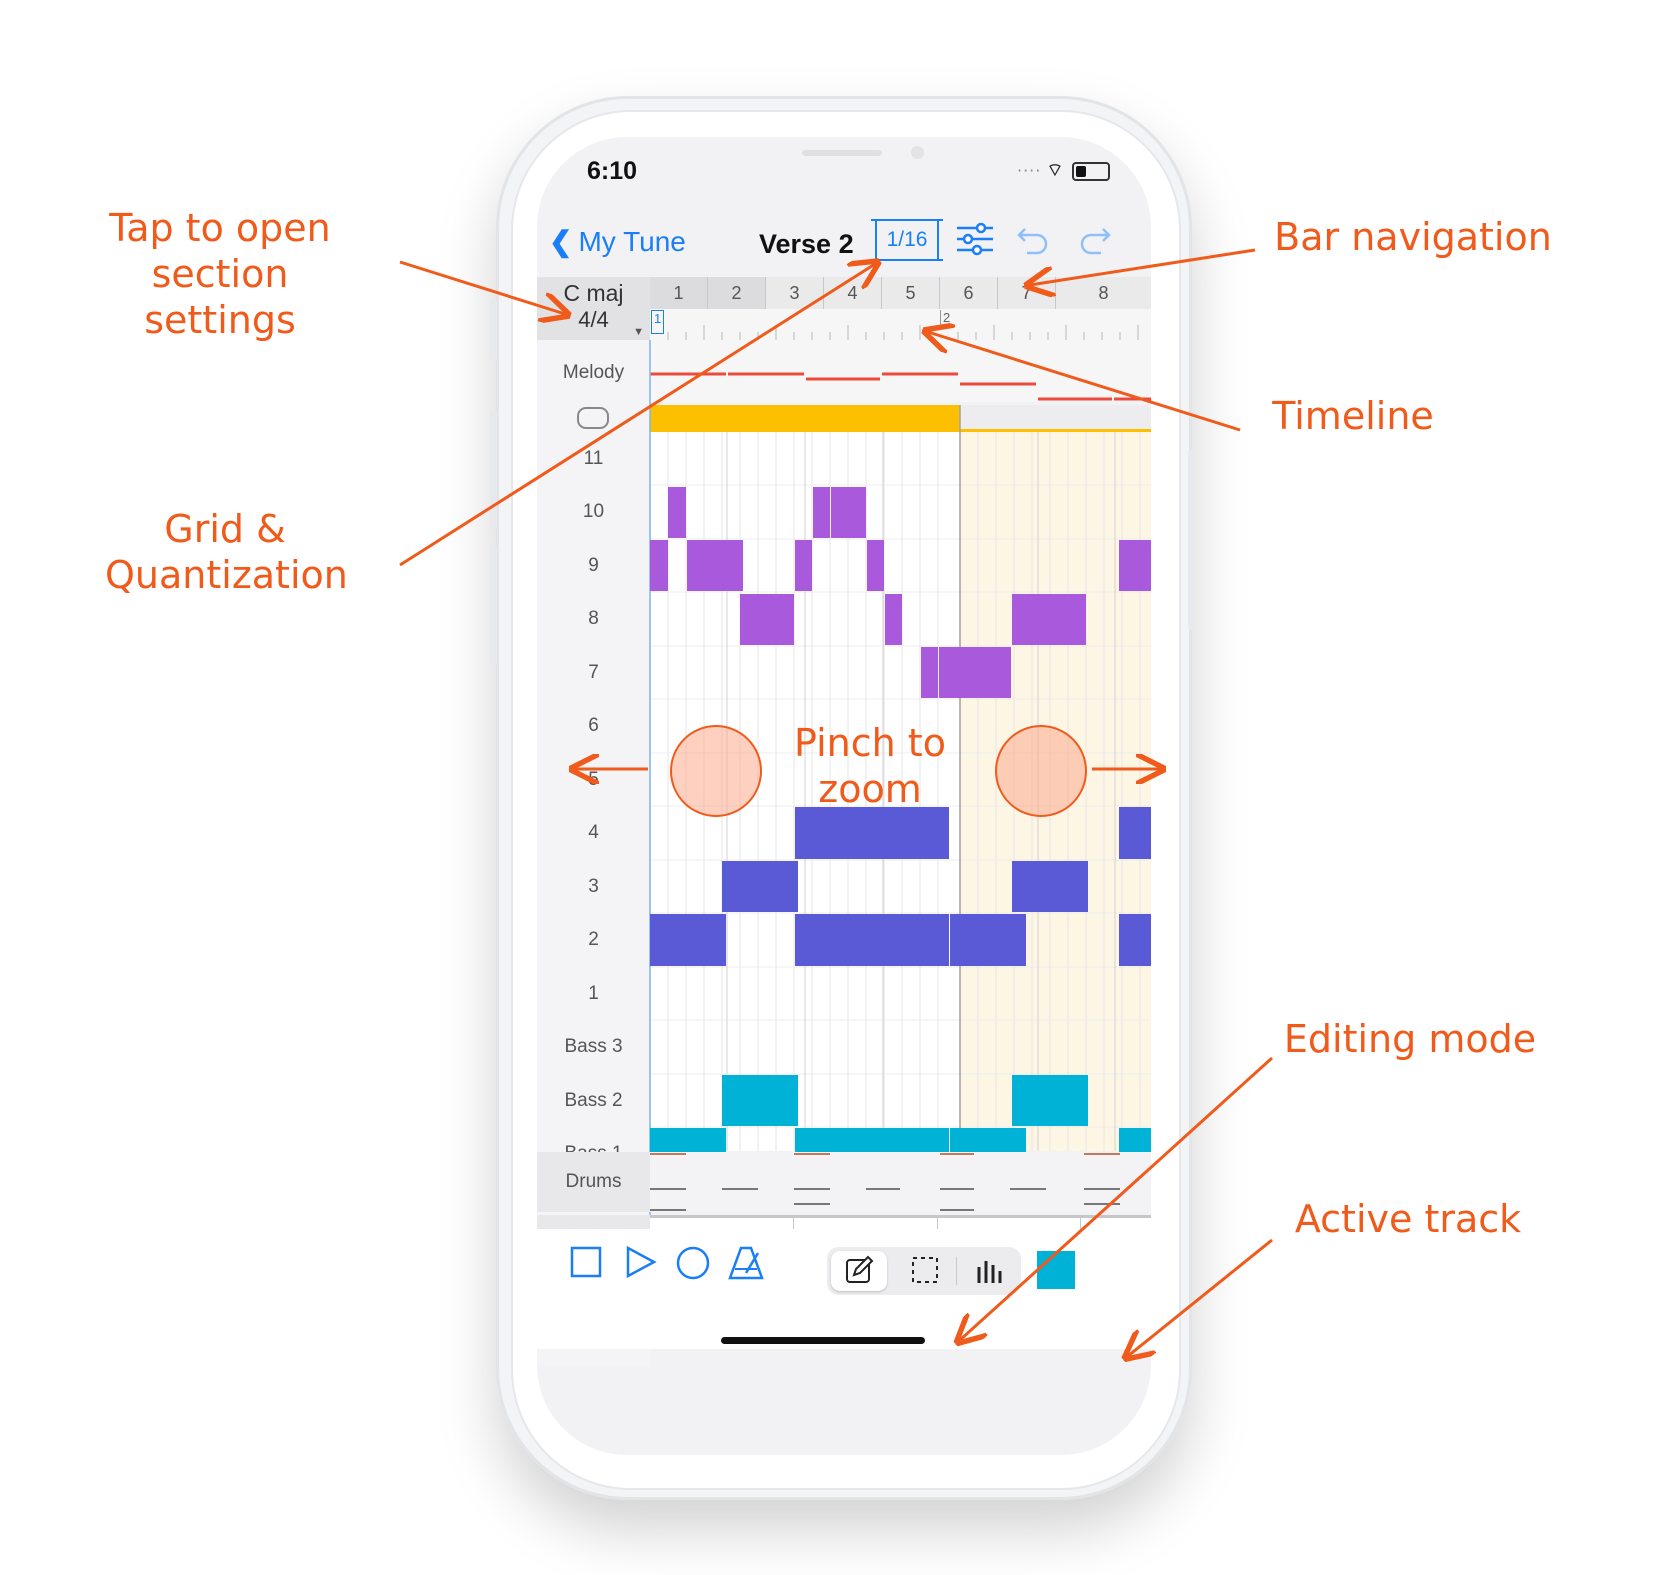 This screenshot has width=1678, height=1575. I want to click on arrow-bar-navigation, so click(1143, 266).